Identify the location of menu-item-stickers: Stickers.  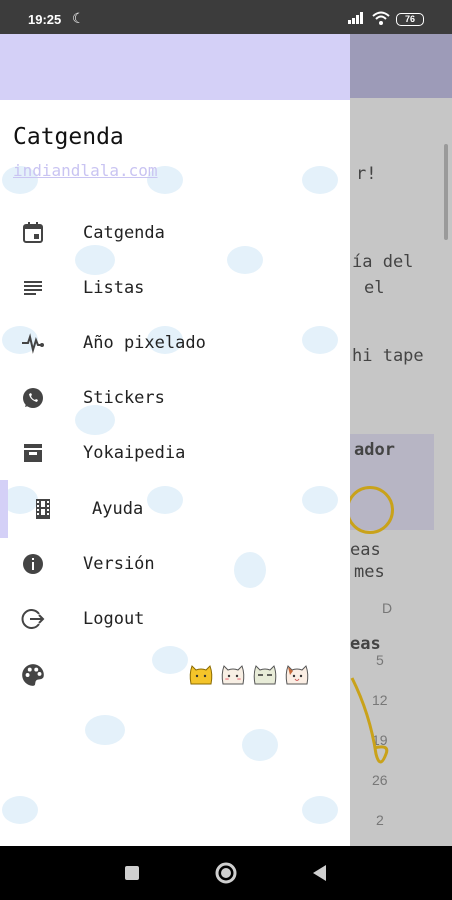
(175, 398).